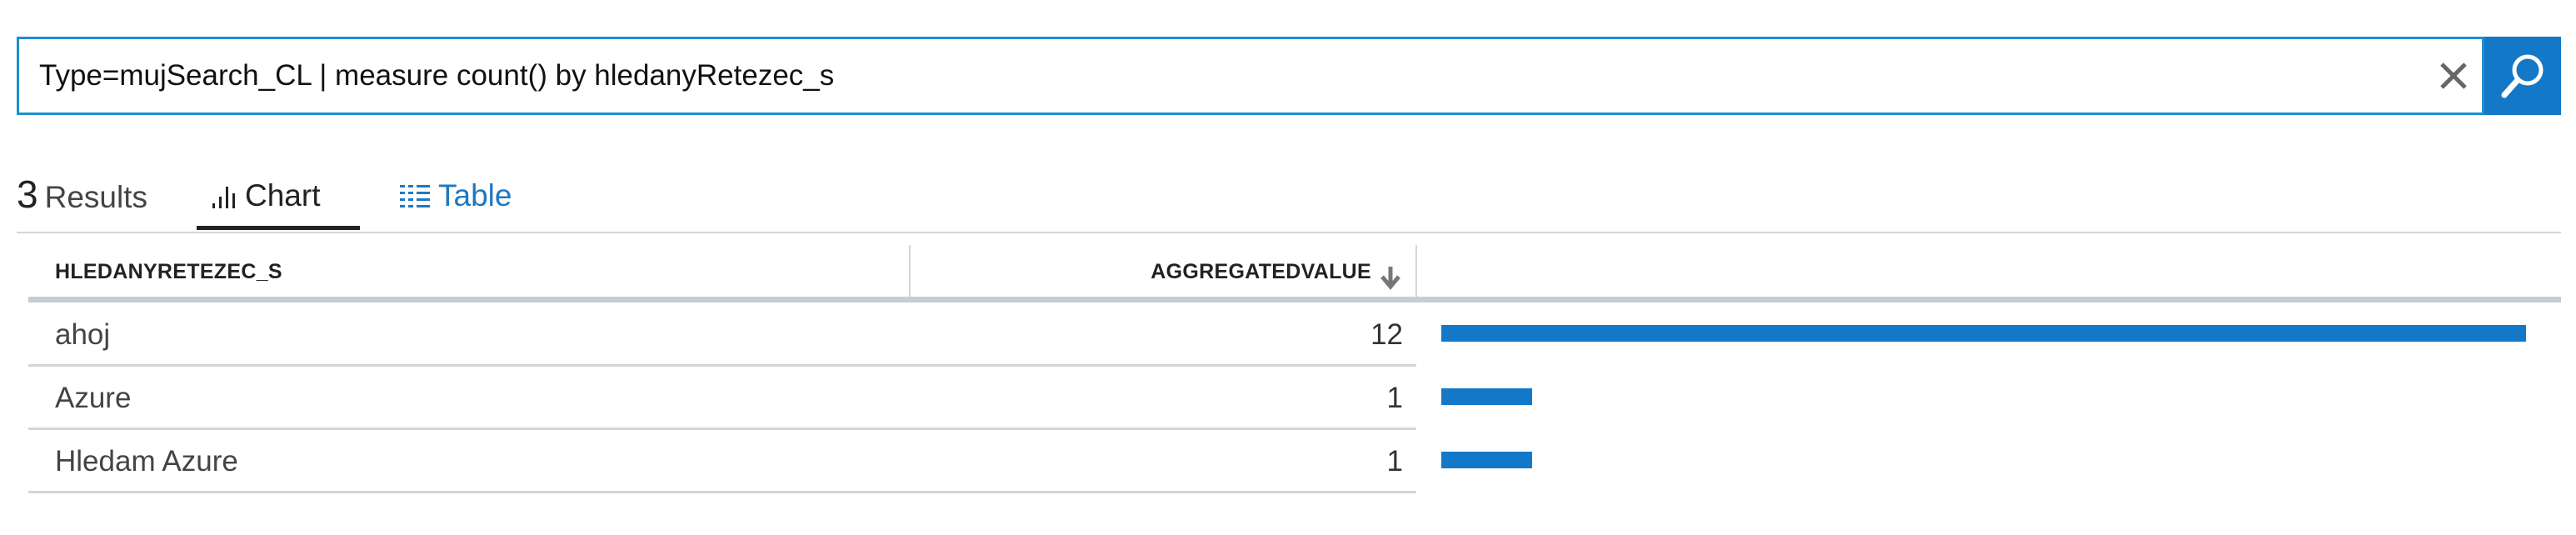  I want to click on search-icon, so click(2522, 76).